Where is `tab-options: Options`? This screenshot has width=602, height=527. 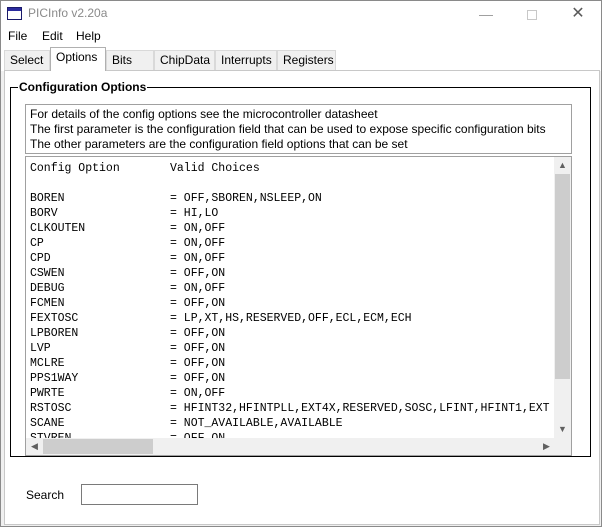 tab-options: Options is located at coordinates (78, 59).